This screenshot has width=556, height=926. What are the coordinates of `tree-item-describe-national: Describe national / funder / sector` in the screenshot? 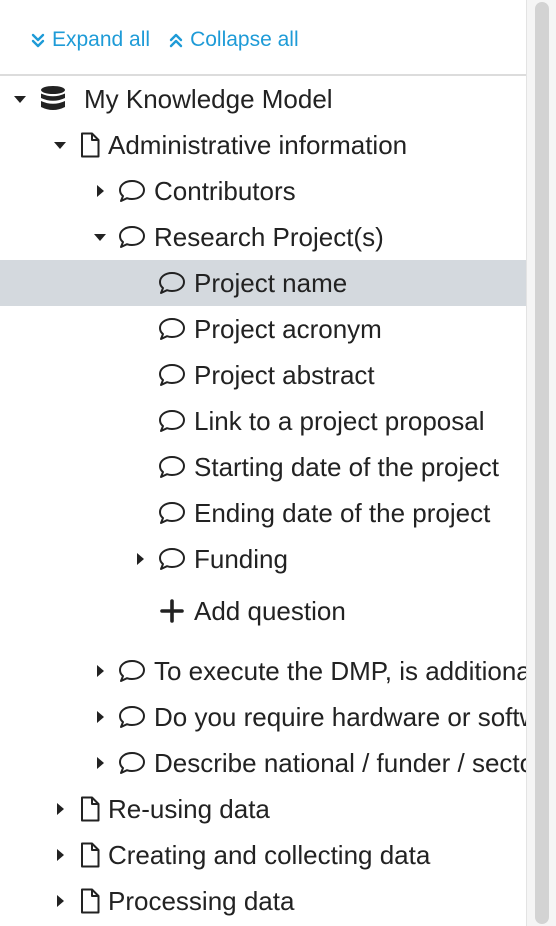 It's located at (263, 763).